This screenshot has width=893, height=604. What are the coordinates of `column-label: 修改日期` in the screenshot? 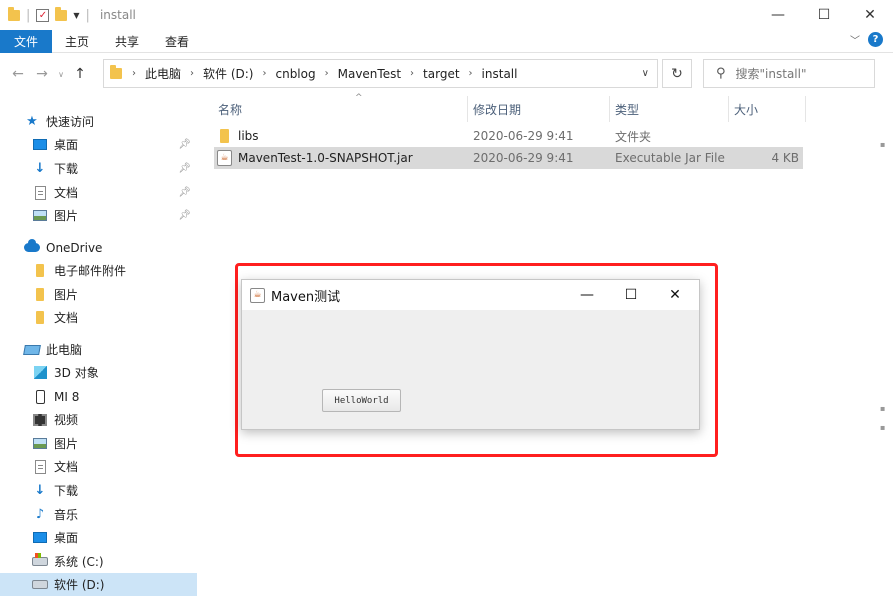 It's located at (497, 109).